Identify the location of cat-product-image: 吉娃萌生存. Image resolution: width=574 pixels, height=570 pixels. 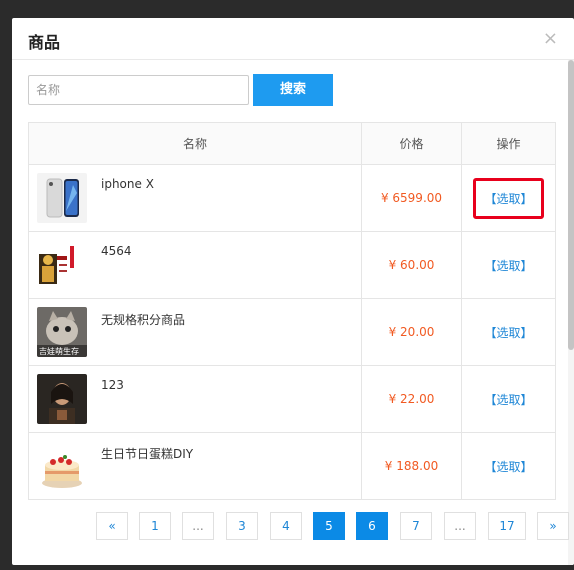
(62, 332).